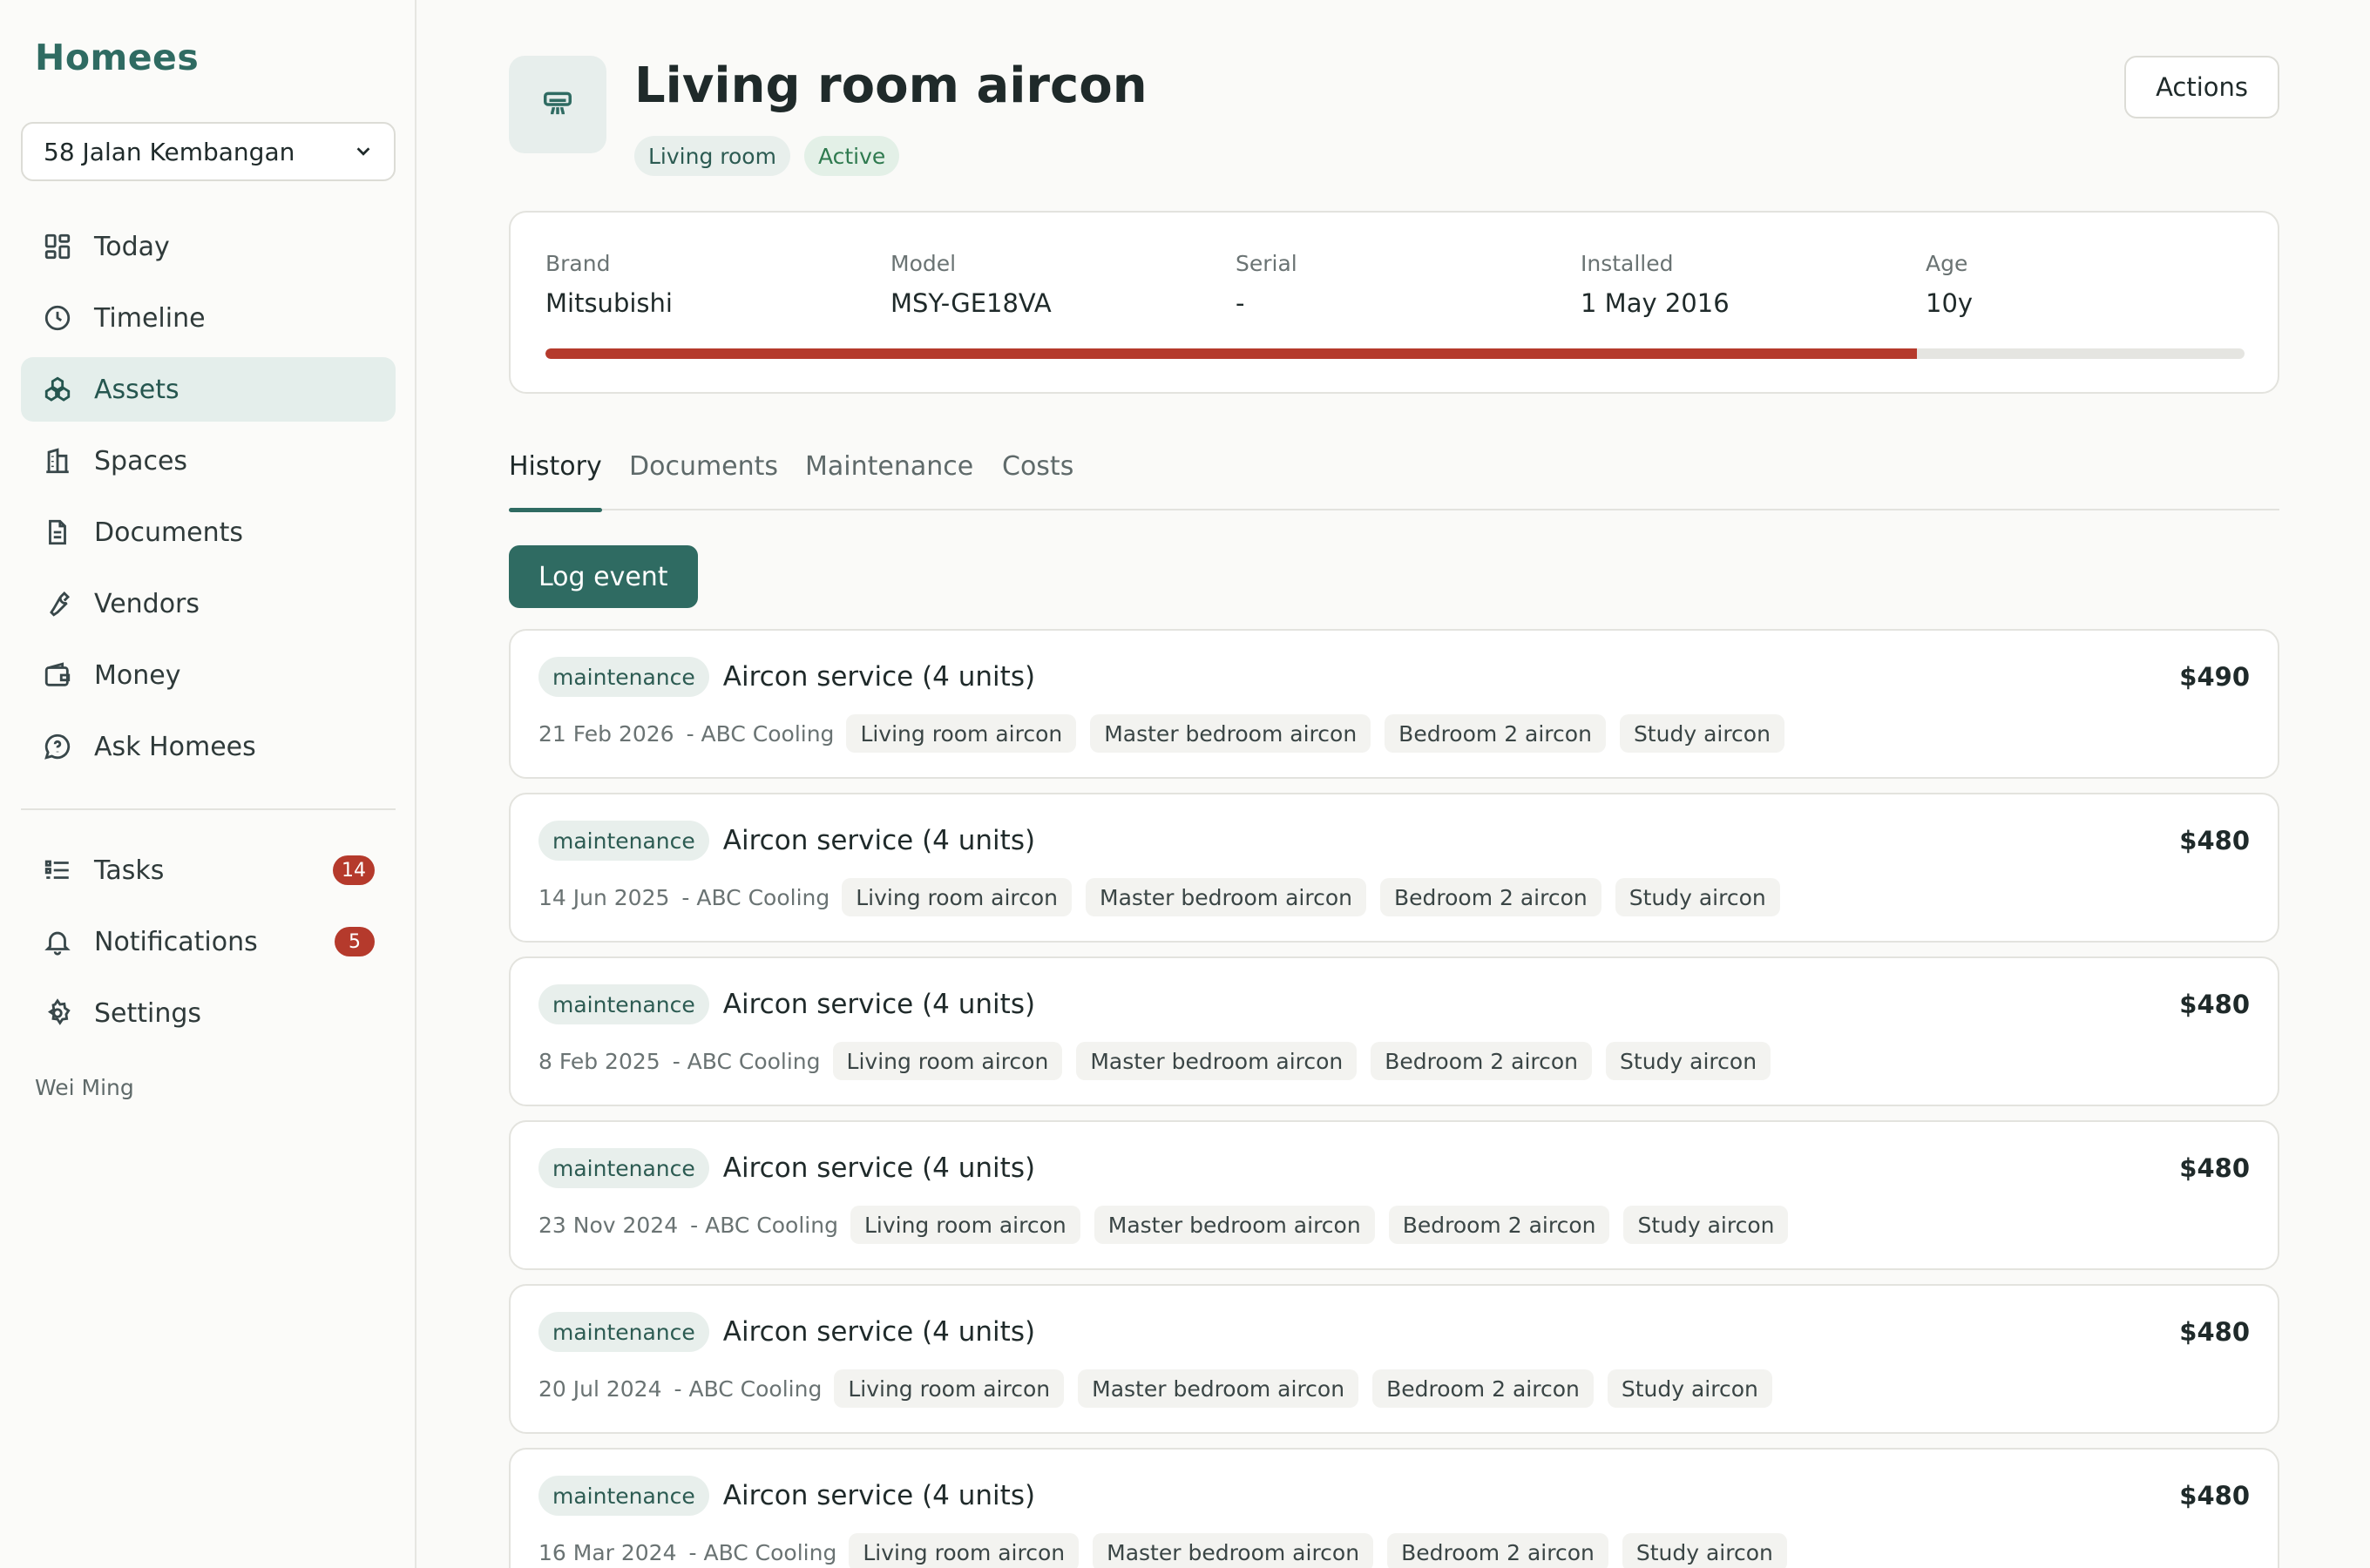 This screenshot has height=1568, width=2370. I want to click on spec-model: Model MSY-GE18VA, so click(971, 284).